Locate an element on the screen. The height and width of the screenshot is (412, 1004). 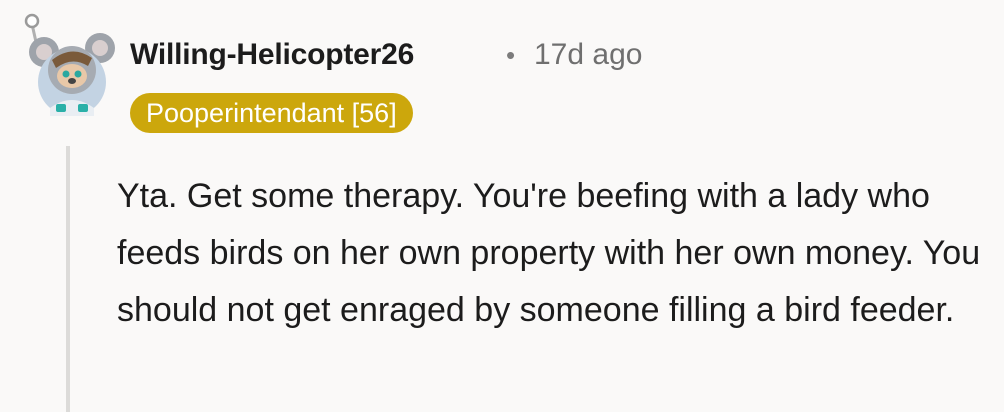
avatar is located at coordinates (69, 63).